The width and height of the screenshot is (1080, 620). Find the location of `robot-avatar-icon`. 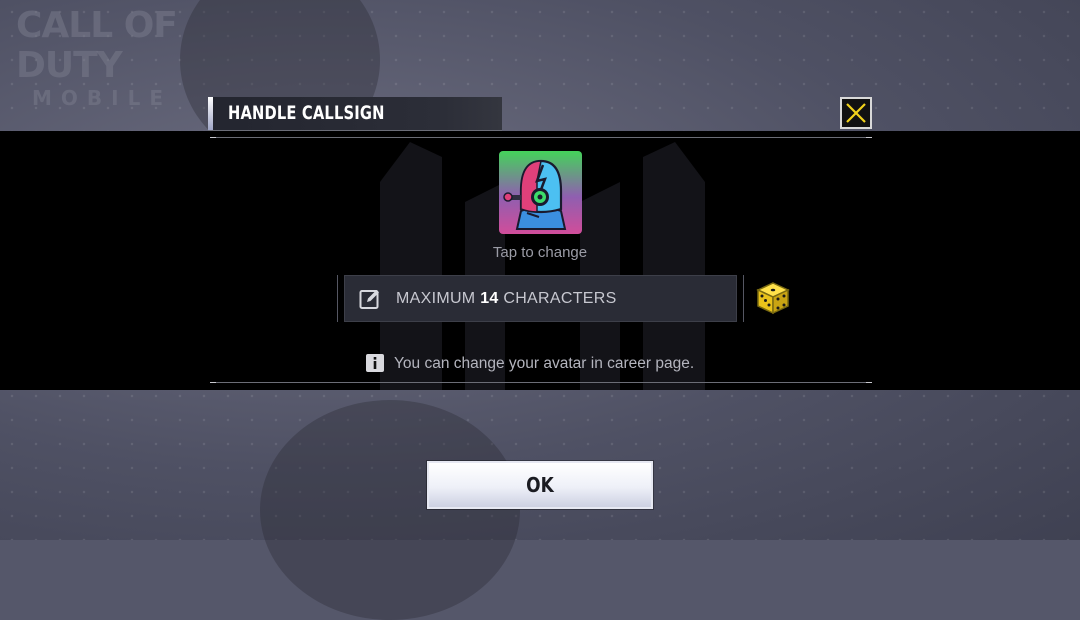

robot-avatar-icon is located at coordinates (540, 192).